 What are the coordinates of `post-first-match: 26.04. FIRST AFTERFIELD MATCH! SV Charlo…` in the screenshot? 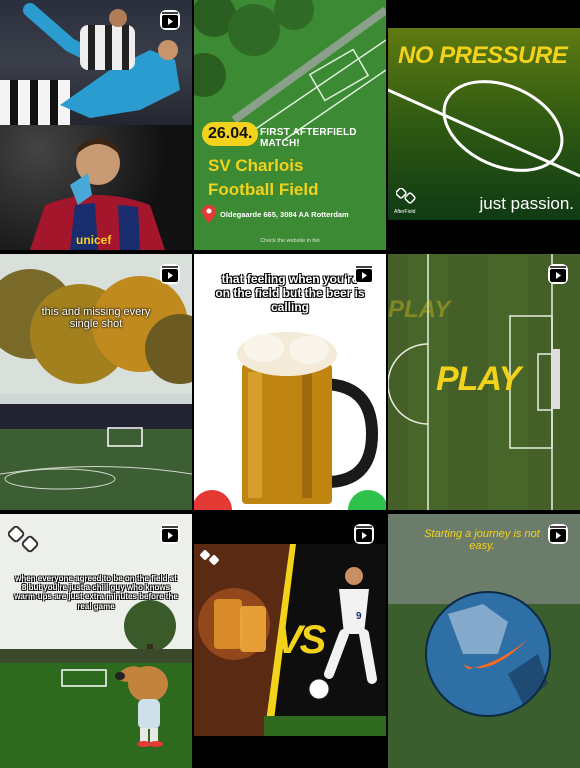 It's located at (290, 125).